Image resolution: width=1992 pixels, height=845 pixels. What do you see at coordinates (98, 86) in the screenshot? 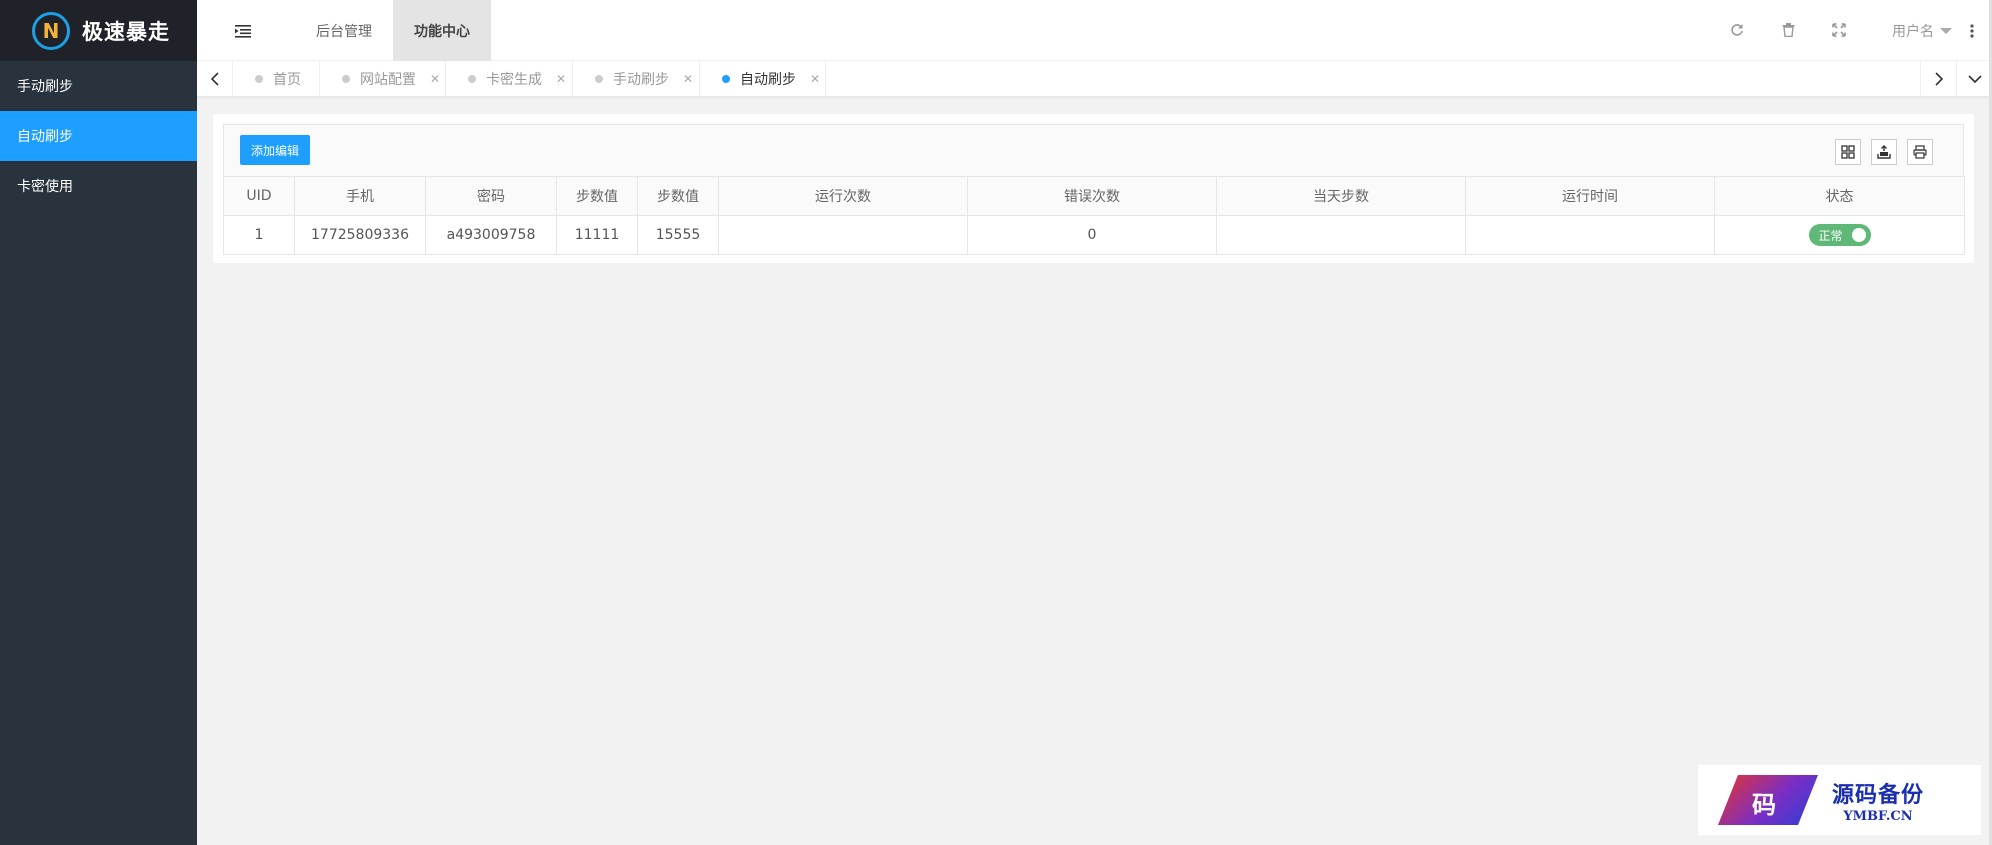
I see `sidebar-item-manual-steps: 手动刷步` at bounding box center [98, 86].